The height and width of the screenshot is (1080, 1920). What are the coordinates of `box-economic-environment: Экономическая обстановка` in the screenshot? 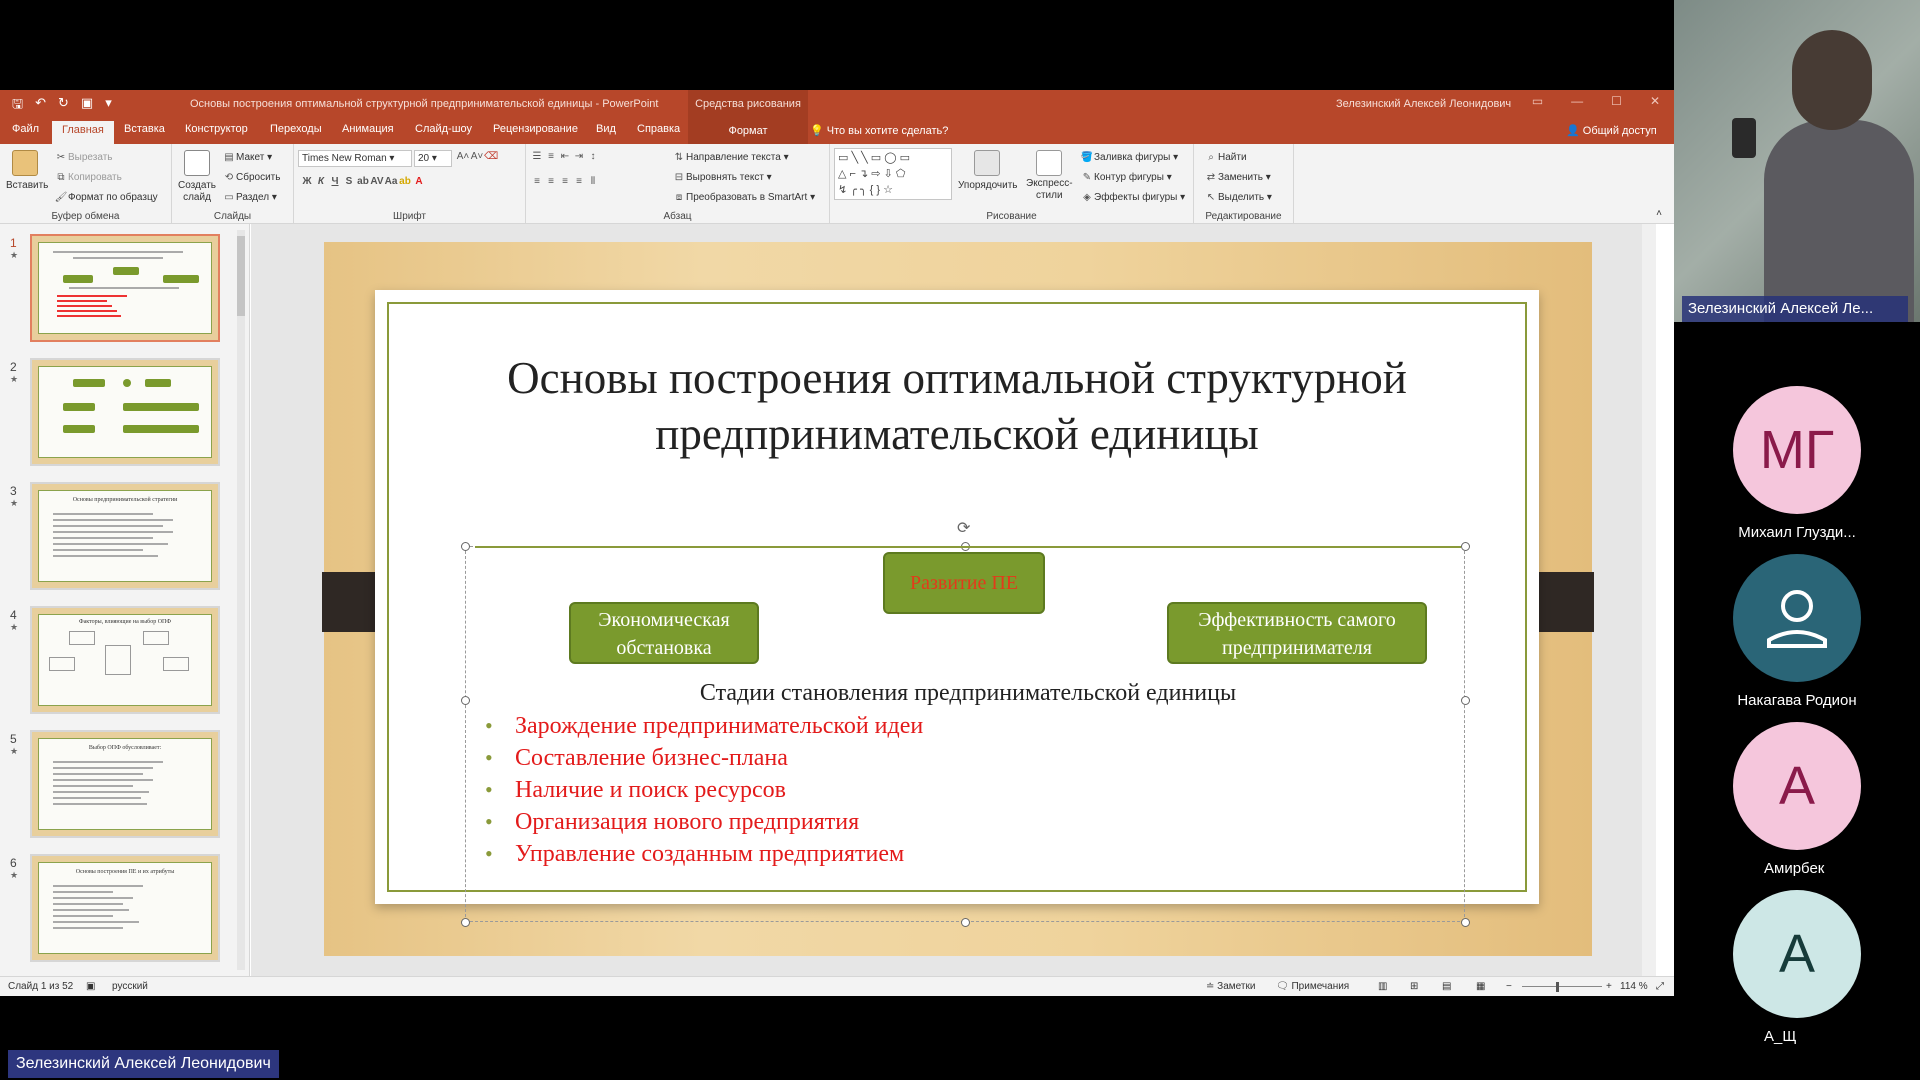 It's located at (664, 633).